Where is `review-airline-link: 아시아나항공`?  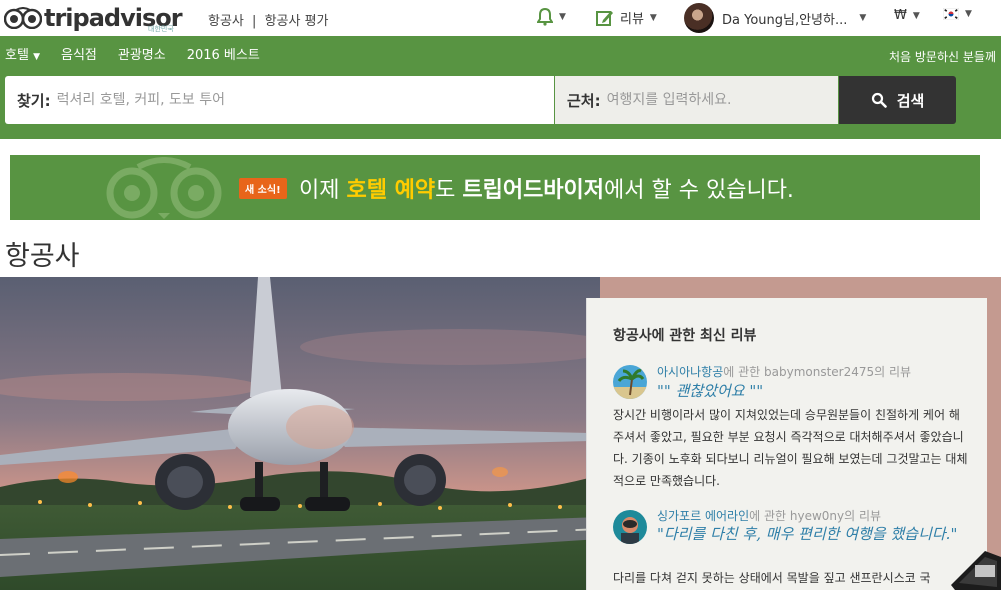
review-airline-link: 아시아나항공 is located at coordinates (690, 372).